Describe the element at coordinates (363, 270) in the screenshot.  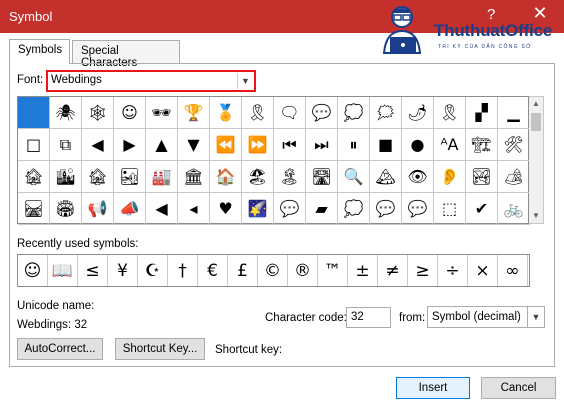
I see `recent-symbol-cell: ±` at that location.